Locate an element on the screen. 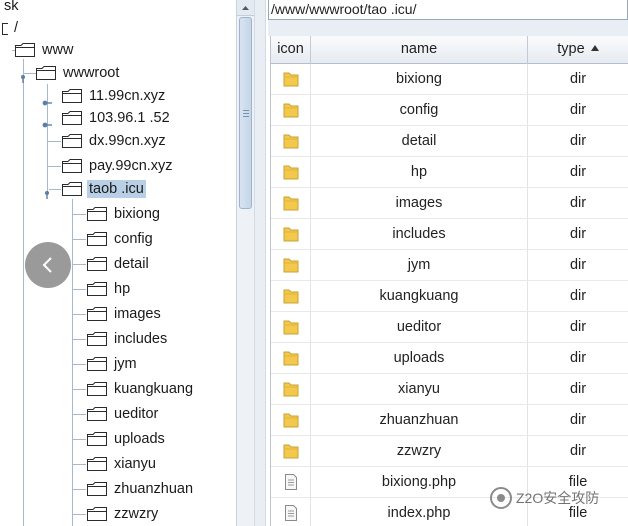  scroll-up-button is located at coordinates (245, 8).